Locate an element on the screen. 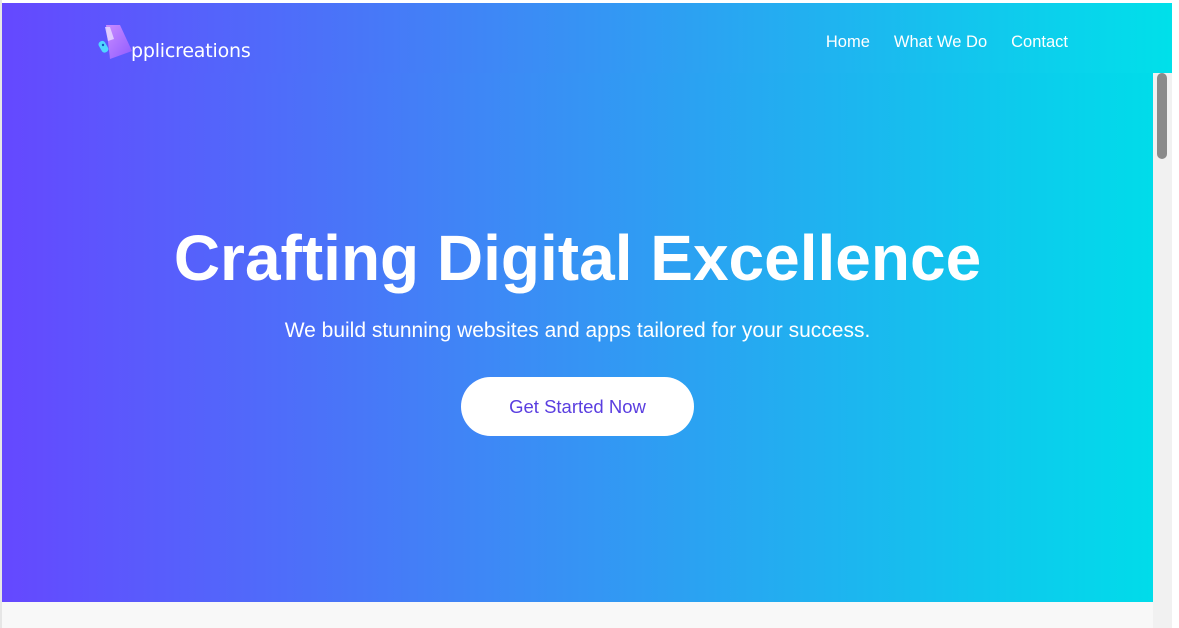  window-right-edge is located at coordinates (1175, 314).